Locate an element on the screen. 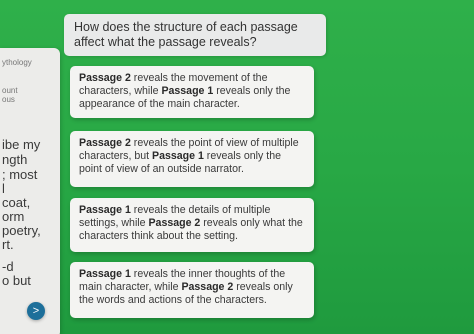 Image resolution: width=474 pixels, height=334 pixels. passage-line: orm is located at coordinates (13, 216).